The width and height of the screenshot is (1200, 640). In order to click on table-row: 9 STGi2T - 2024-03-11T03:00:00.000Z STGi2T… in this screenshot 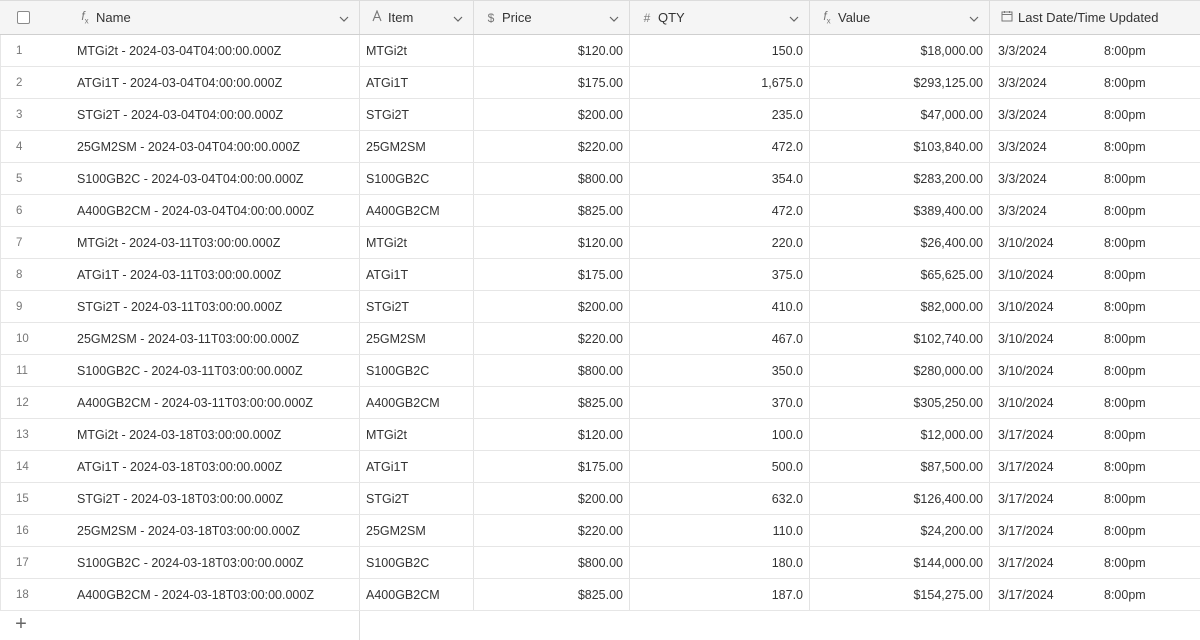, I will do `click(600, 307)`.